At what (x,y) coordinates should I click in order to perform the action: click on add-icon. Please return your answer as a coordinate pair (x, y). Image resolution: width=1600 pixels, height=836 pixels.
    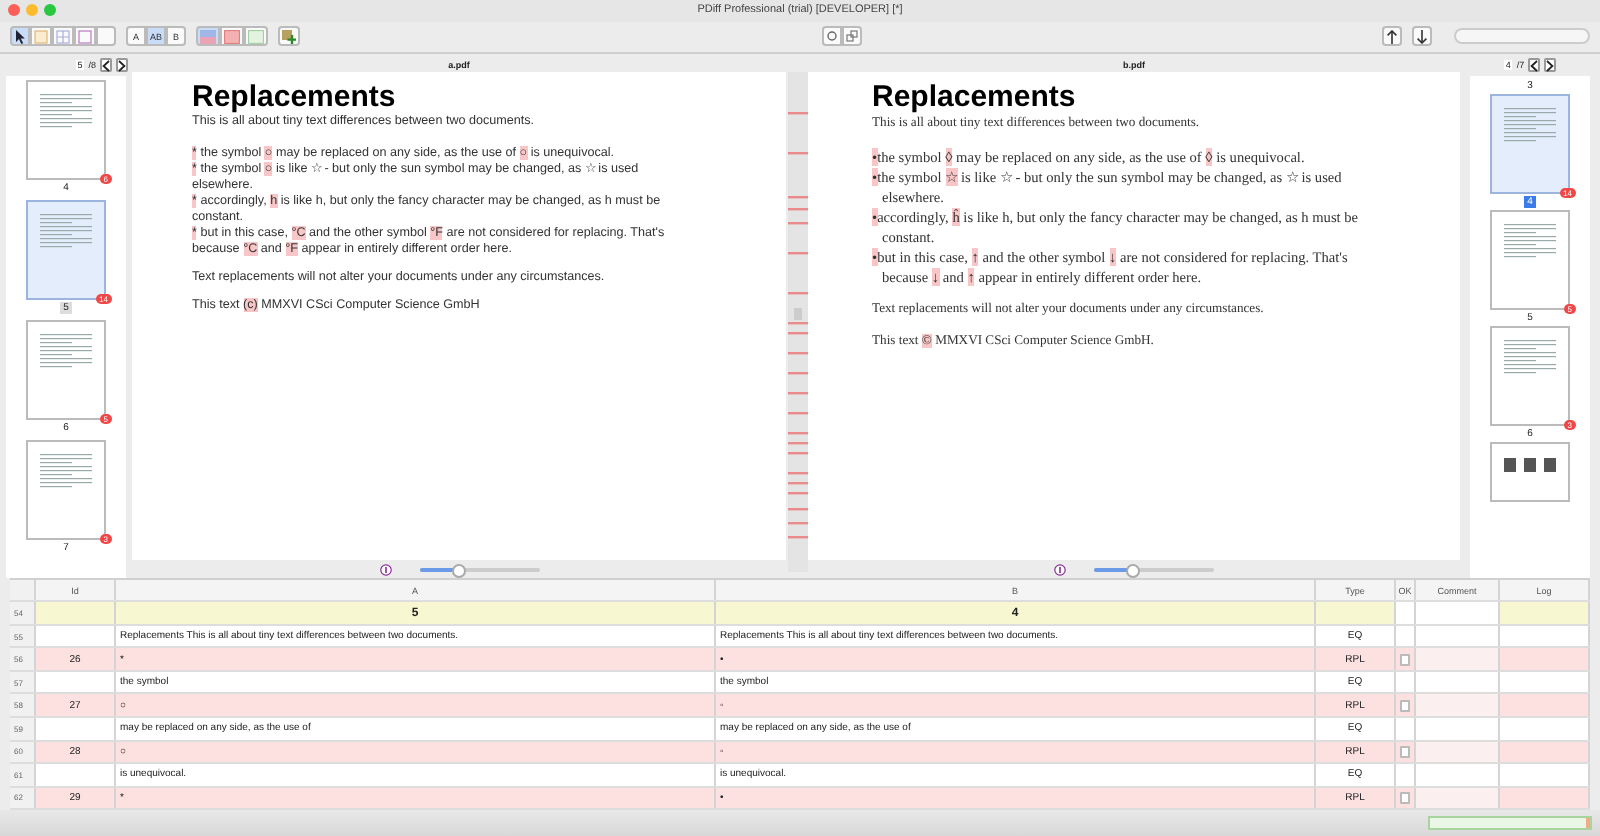
    Looking at the image, I should click on (289, 36).